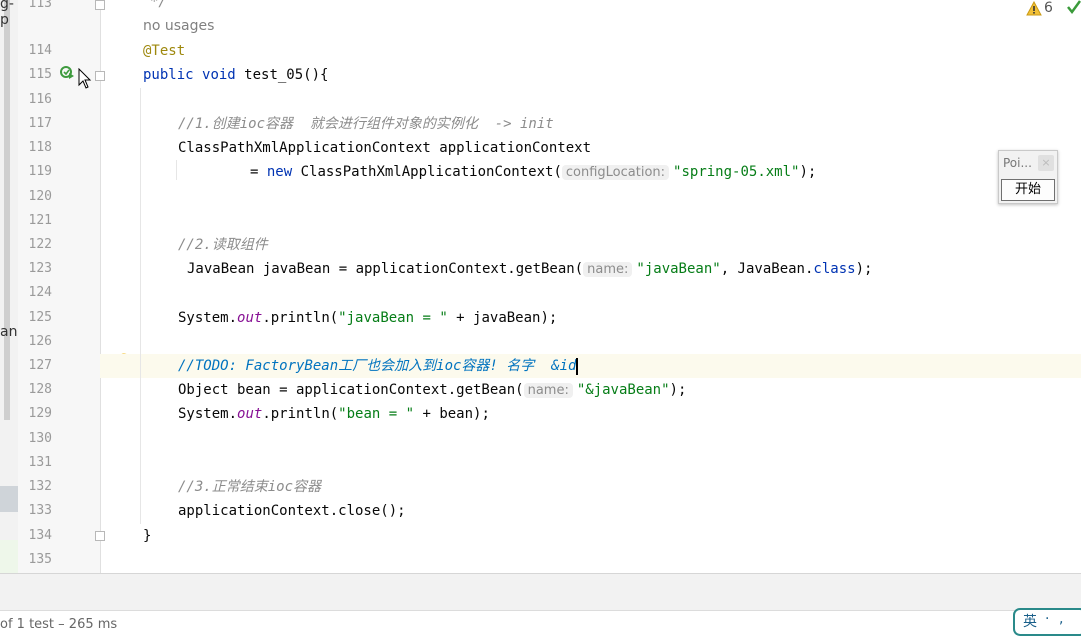 Image resolution: width=1081 pixels, height=636 pixels. What do you see at coordinates (40, 50) in the screenshot?
I see `line-number: 114` at bounding box center [40, 50].